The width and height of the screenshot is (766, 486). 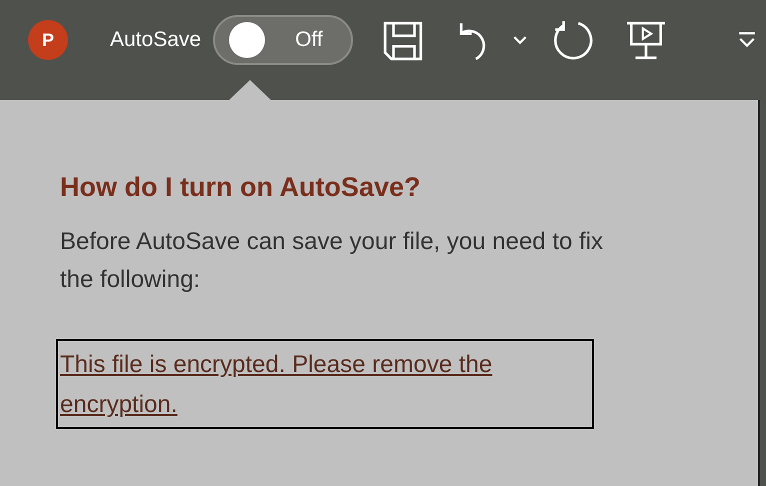 I want to click on redo-icon, so click(x=572, y=40).